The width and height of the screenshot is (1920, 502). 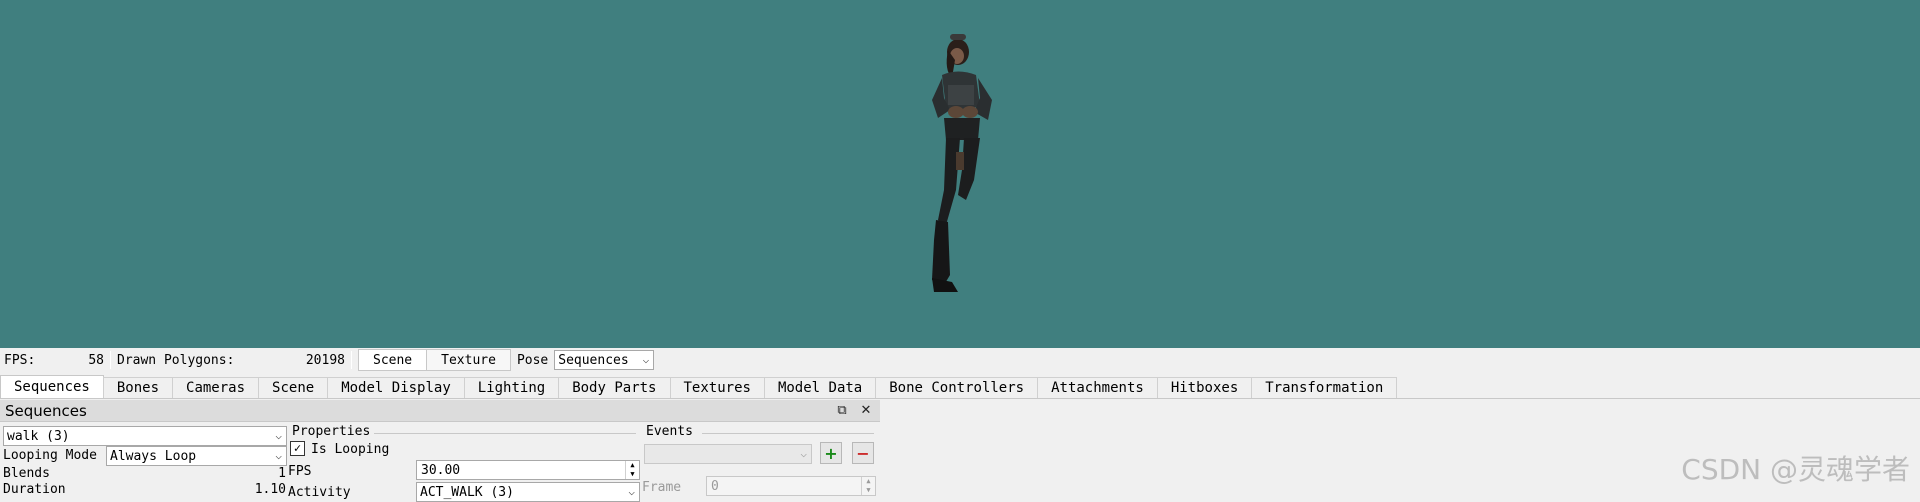 I want to click on properties-header: Properties, so click(x=331, y=431).